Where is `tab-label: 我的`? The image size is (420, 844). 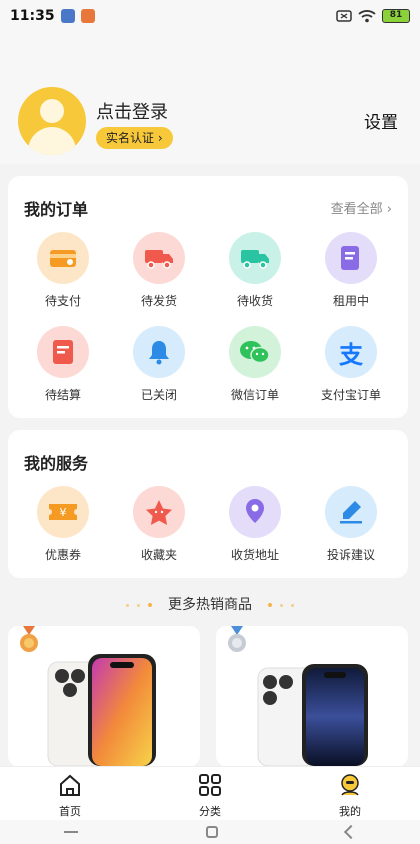 tab-label: 我的 is located at coordinates (350, 811).